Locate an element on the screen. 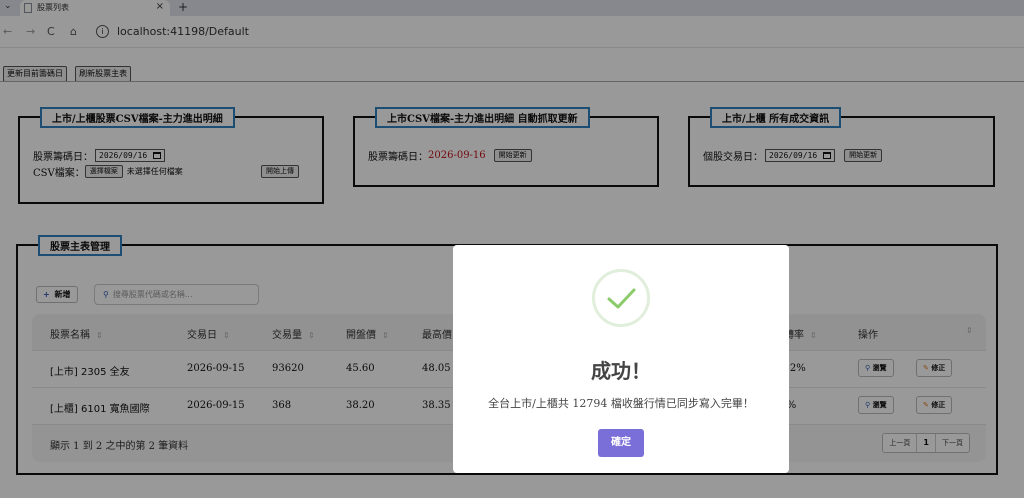 The image size is (1024, 498). success-check-icon is located at coordinates (621, 298).